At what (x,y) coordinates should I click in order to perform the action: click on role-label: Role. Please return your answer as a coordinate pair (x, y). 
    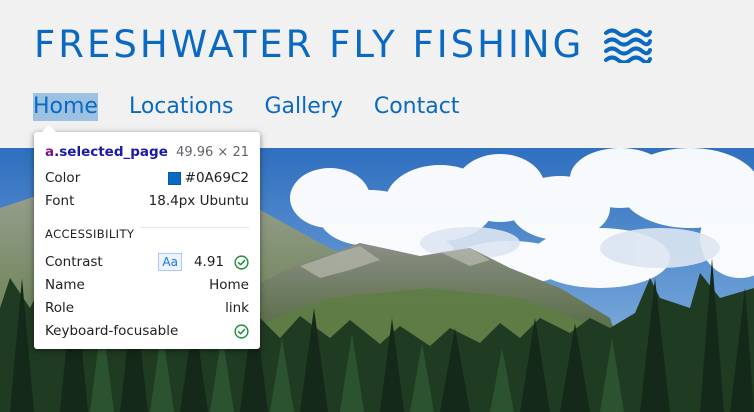
    Looking at the image, I should click on (60, 308).